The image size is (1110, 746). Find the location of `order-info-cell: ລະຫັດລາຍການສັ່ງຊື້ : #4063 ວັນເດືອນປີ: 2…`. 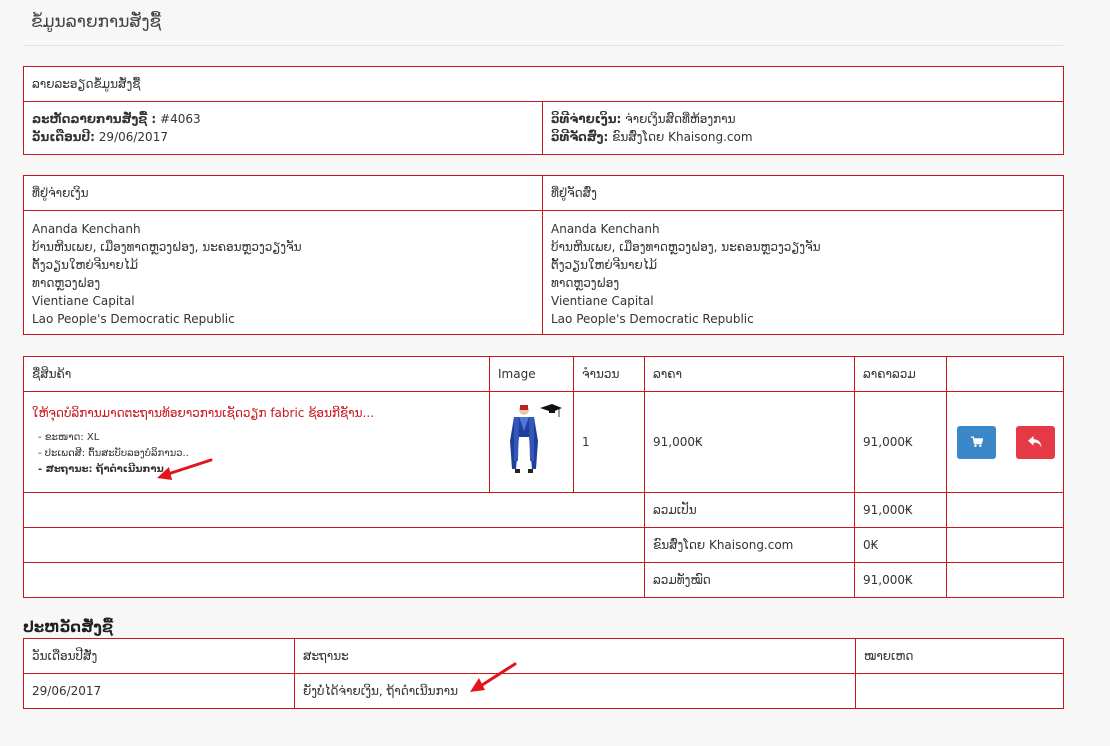

order-info-cell: ລະຫັດລາຍການສັ່ງຊື້ : #4063 ວັນເດືອນປີ: 2… is located at coordinates (283, 128).